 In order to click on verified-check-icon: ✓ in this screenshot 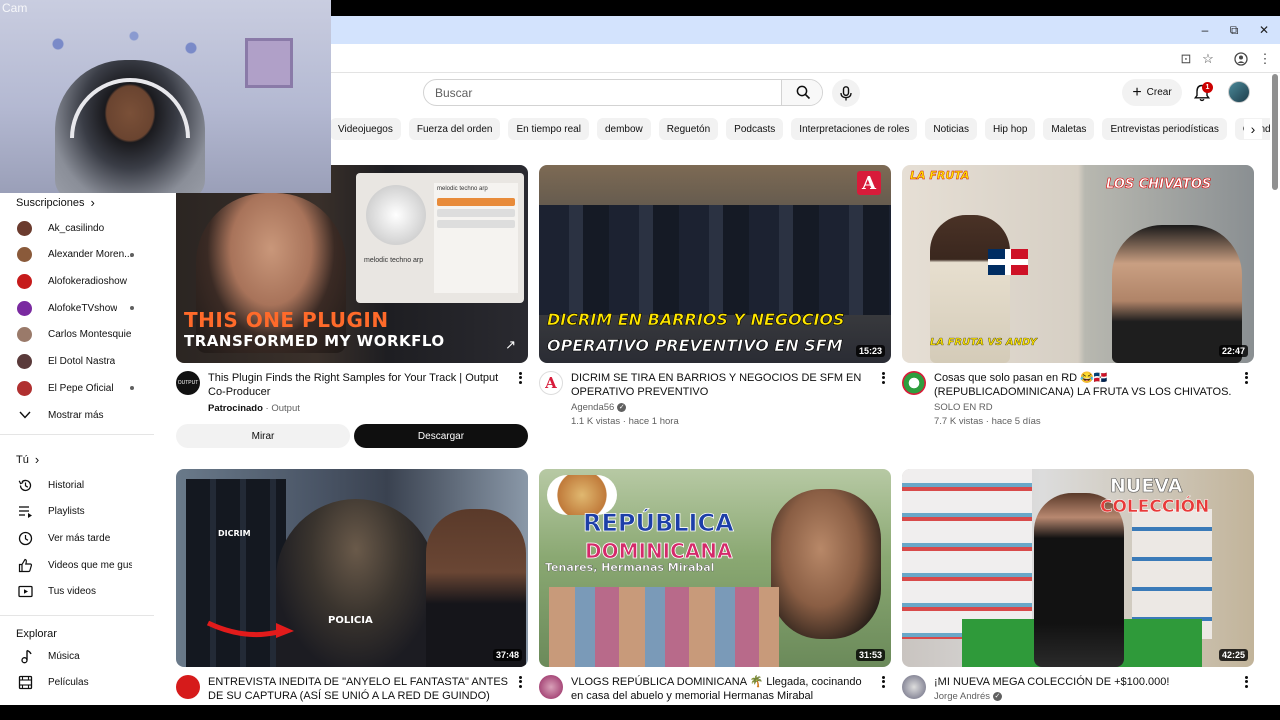, I will do `click(622, 407)`.